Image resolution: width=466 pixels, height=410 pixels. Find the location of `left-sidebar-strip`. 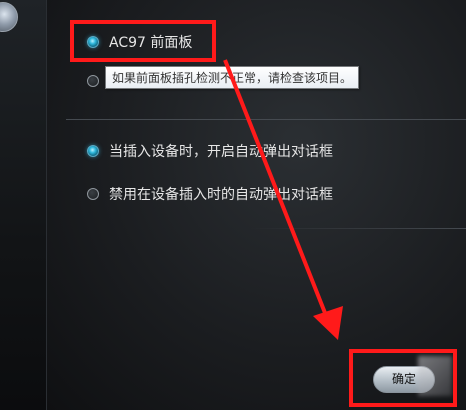

left-sidebar-strip is located at coordinates (23, 205).